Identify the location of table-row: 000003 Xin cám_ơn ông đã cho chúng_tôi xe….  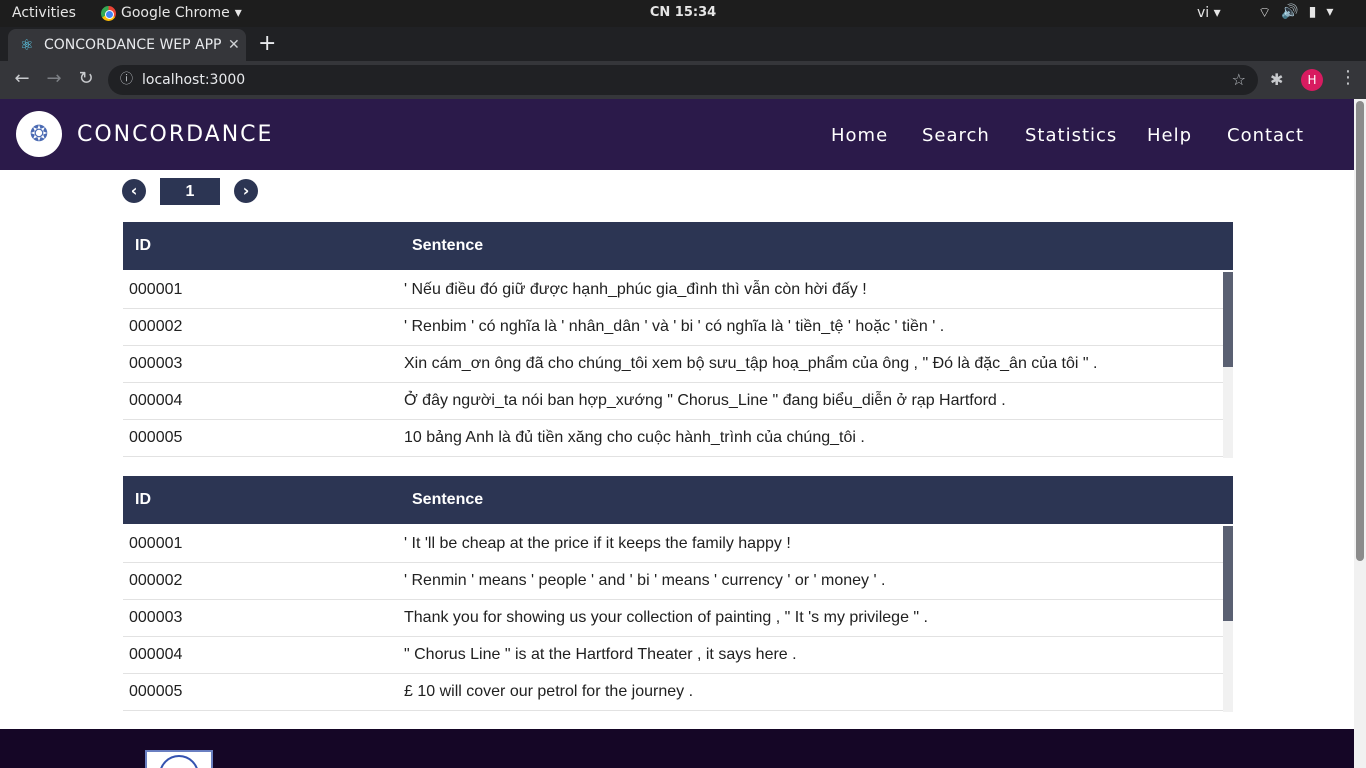
(673, 364).